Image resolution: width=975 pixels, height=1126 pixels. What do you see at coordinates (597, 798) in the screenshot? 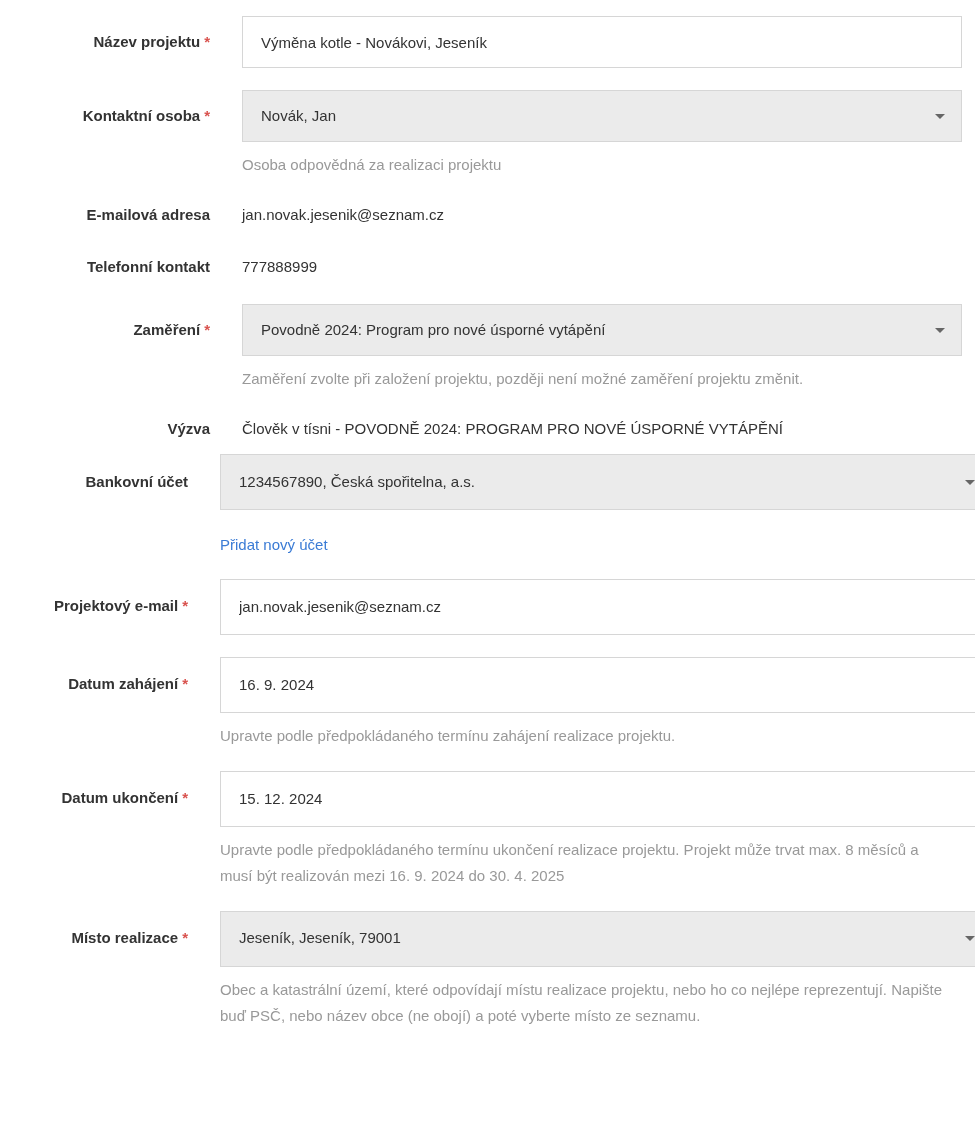
I see `text-field: 15. 12. 2024` at bounding box center [597, 798].